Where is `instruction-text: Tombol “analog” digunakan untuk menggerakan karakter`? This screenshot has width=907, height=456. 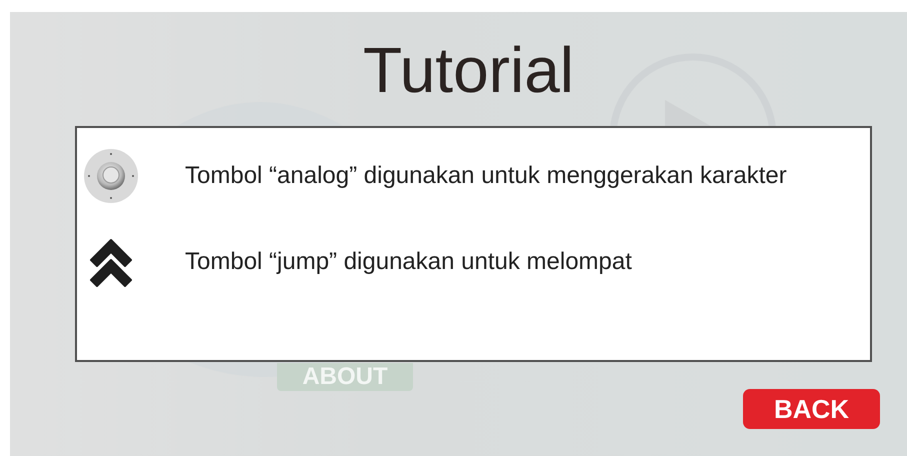
instruction-text: Tombol “analog” digunakan untuk menggerakan karakter is located at coordinates (486, 176).